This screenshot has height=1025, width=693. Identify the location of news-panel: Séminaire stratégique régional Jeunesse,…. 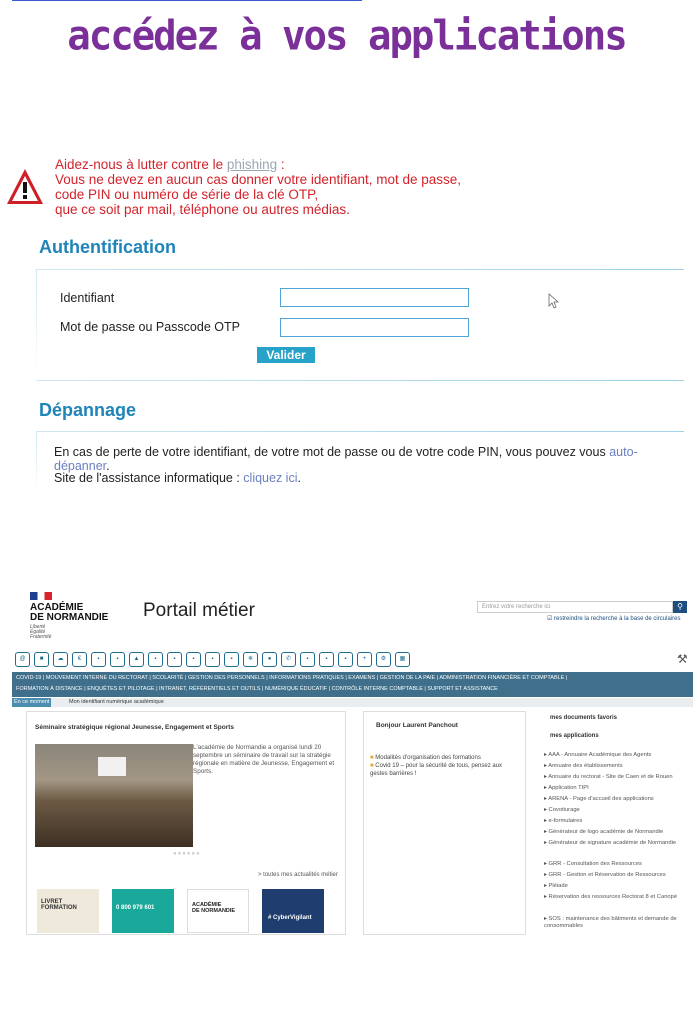
(186, 823).